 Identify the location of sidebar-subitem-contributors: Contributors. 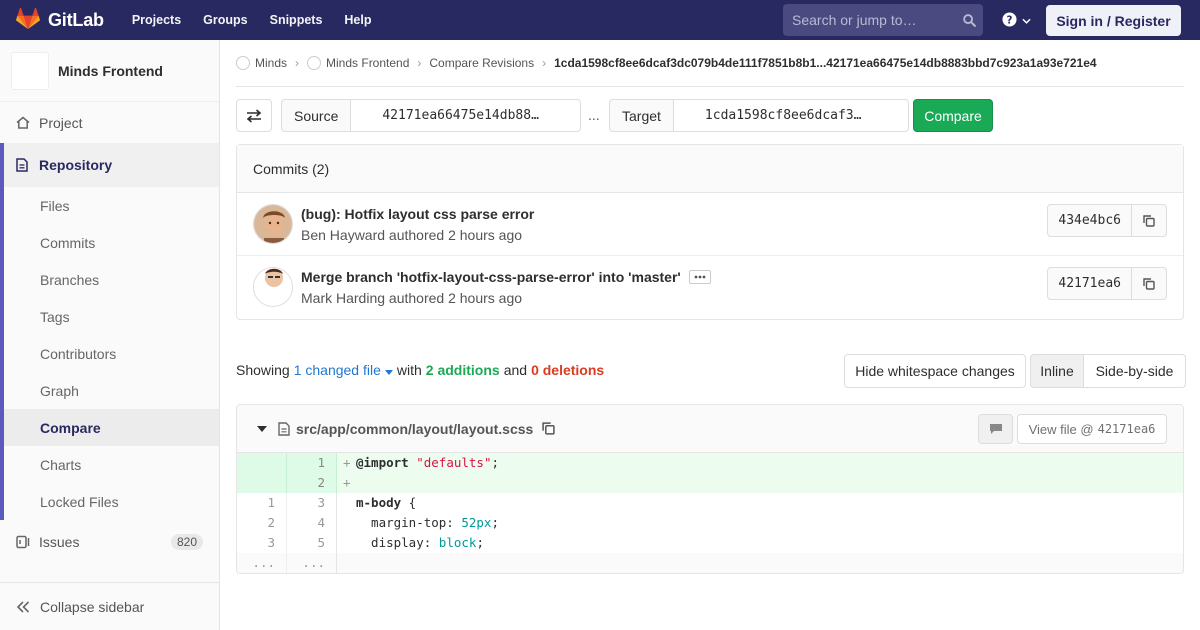
(111, 353).